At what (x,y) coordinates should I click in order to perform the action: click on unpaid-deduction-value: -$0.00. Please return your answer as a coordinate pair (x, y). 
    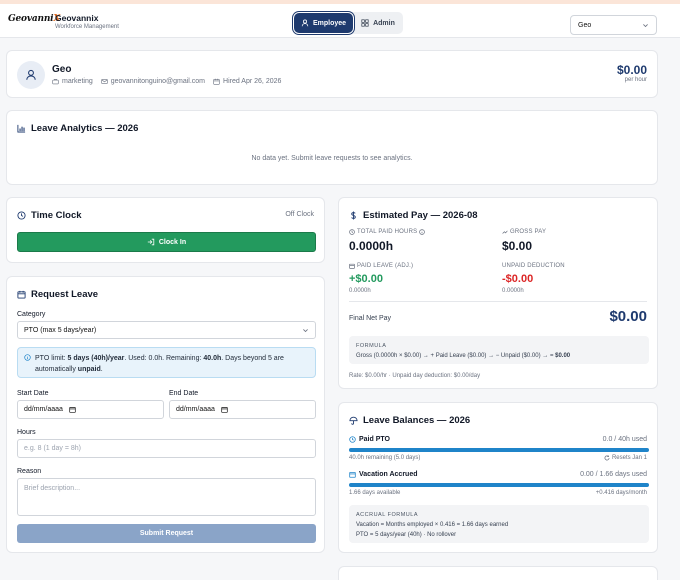
    Looking at the image, I should click on (518, 279).